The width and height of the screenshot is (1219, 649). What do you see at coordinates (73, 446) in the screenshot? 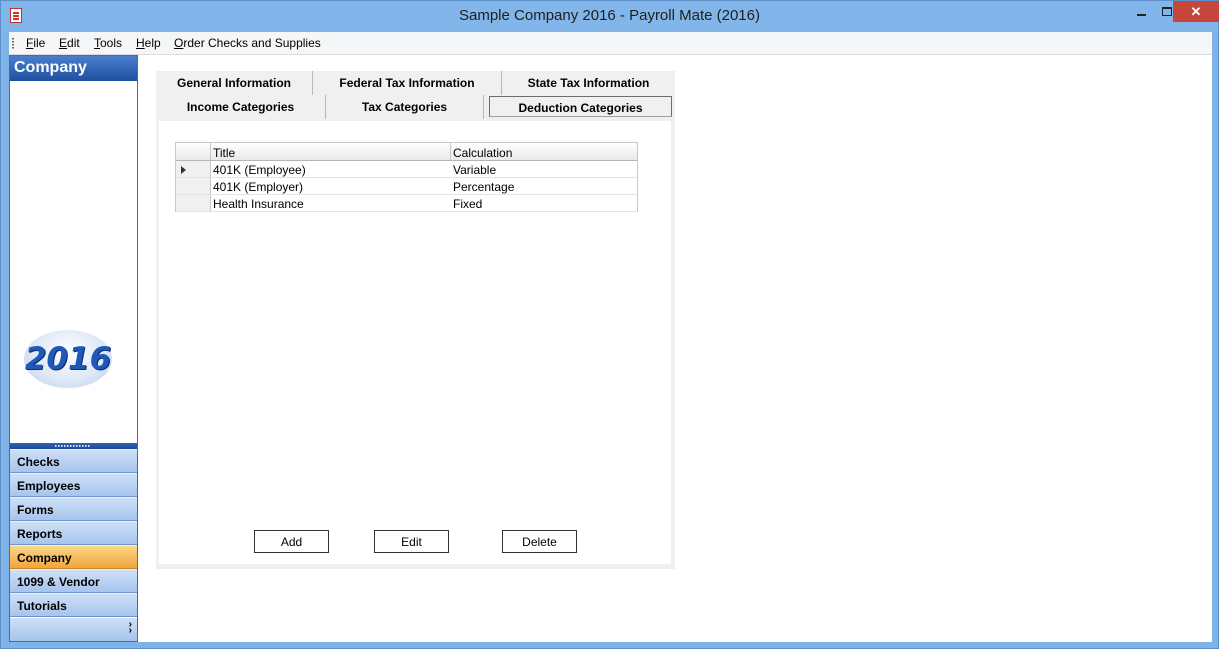
I see `splitter-grip-icon` at bounding box center [73, 446].